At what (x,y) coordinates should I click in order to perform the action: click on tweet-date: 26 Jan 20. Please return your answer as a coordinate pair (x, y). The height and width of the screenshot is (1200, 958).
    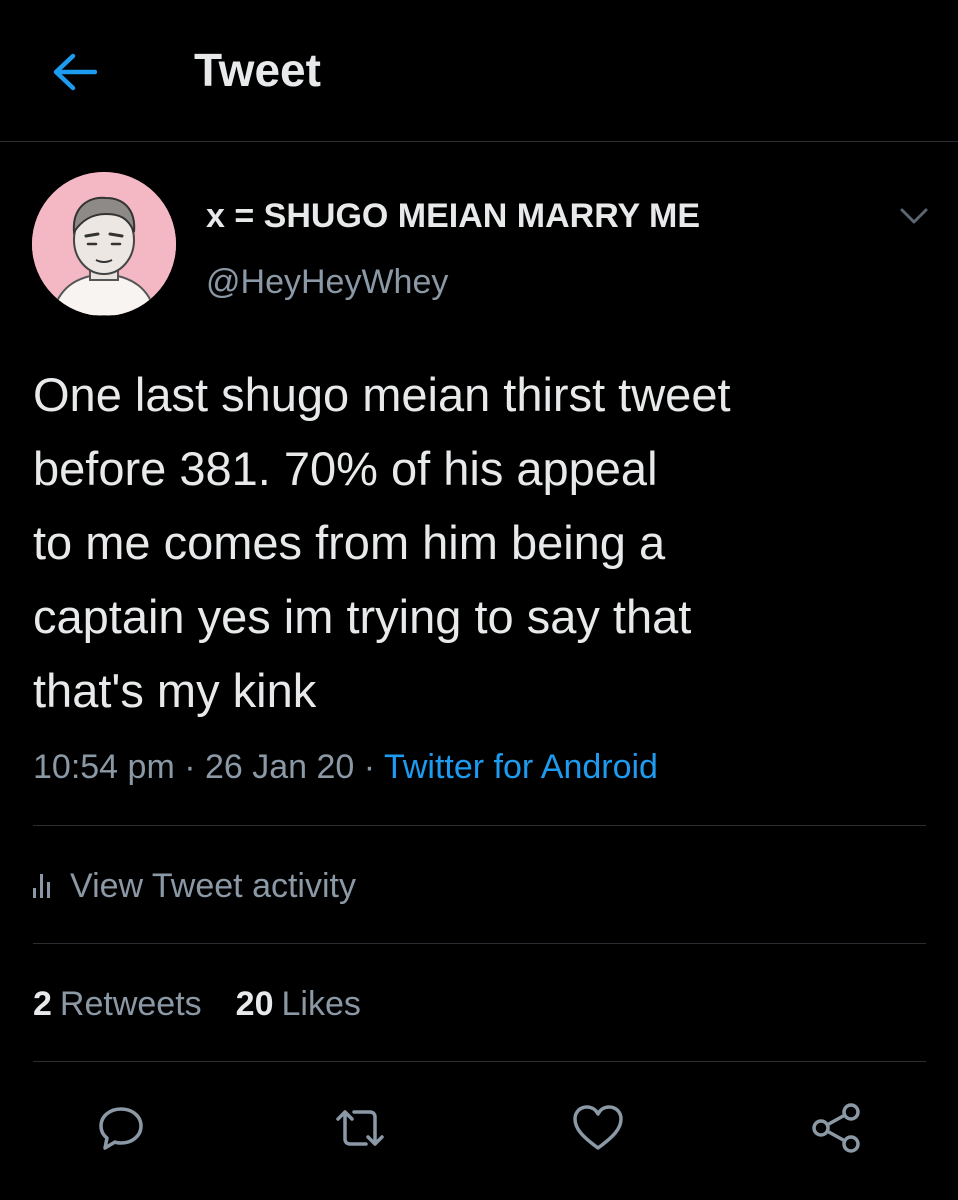
    Looking at the image, I should click on (279, 767).